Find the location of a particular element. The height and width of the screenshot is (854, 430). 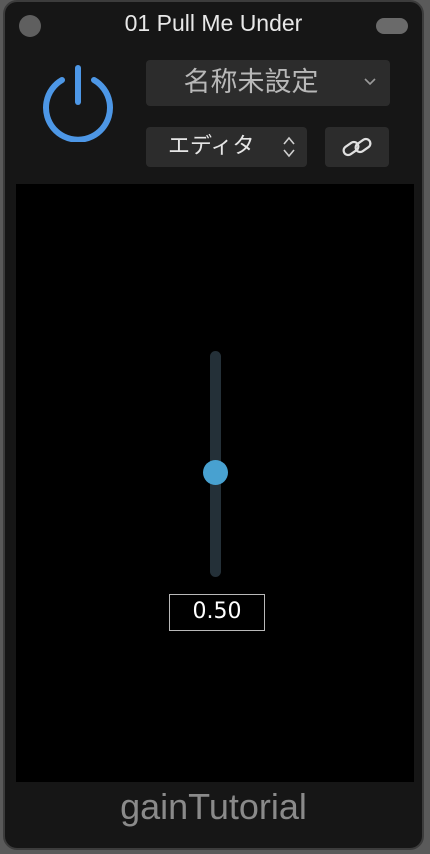

bypass-power-button is located at coordinates (78, 103).